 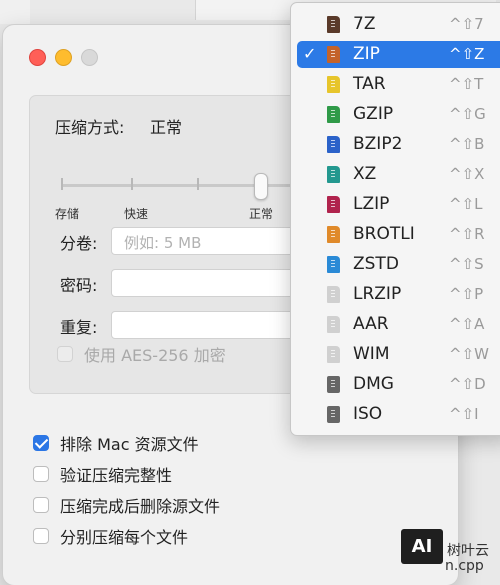 I want to click on menu-item-zstd: ZSTD ^⇧S, so click(x=398, y=264).